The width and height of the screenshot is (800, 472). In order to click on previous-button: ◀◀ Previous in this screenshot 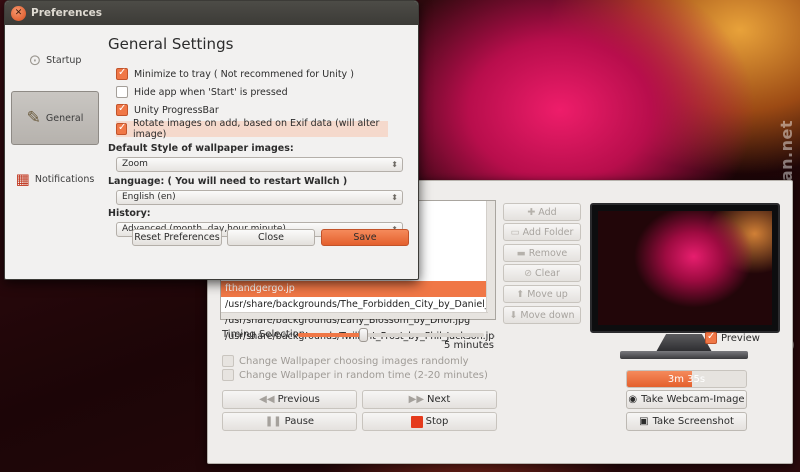, I will do `click(289, 399)`.